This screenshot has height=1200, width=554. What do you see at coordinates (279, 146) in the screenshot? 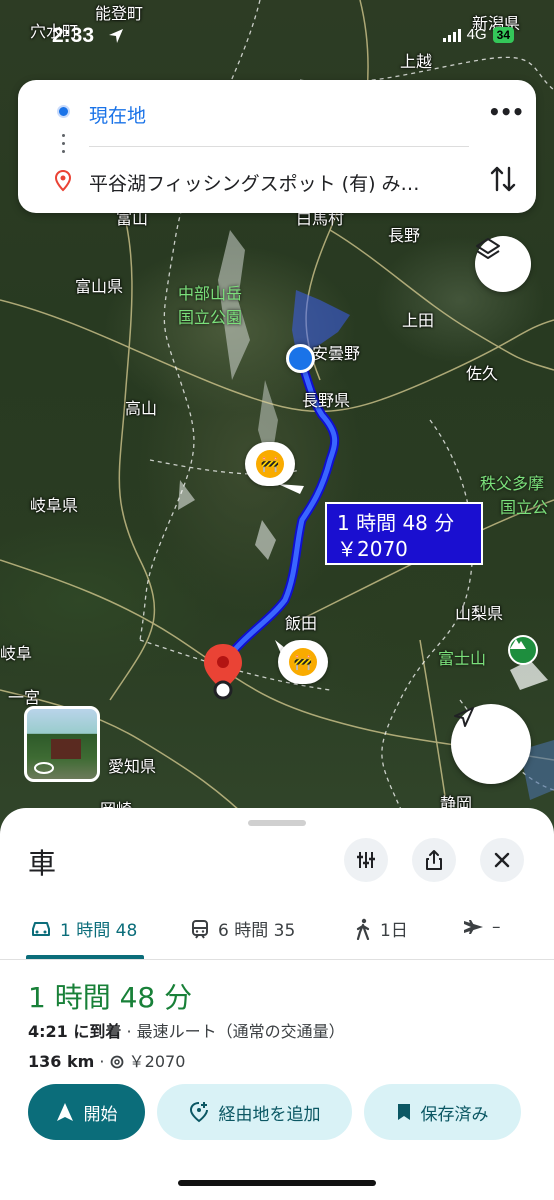
I see `divider` at bounding box center [279, 146].